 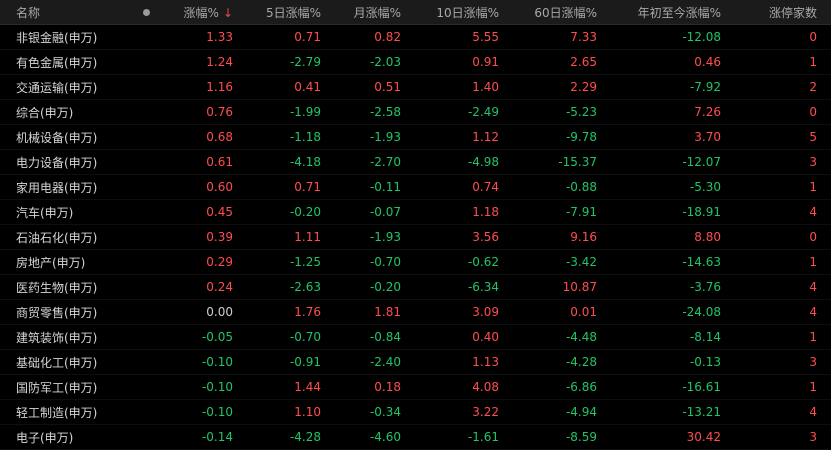 What do you see at coordinates (705, 87) in the screenshot?
I see `row-value-6: -7.92` at bounding box center [705, 87].